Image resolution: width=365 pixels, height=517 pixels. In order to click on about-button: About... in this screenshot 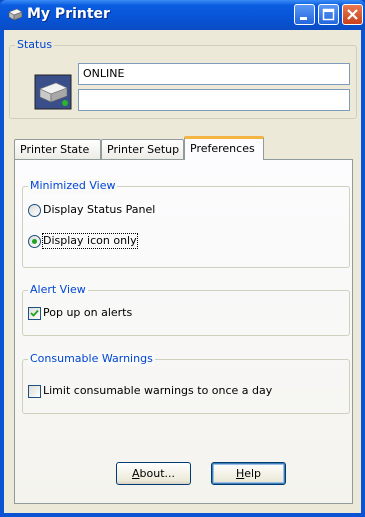, I will do `click(153, 473)`.